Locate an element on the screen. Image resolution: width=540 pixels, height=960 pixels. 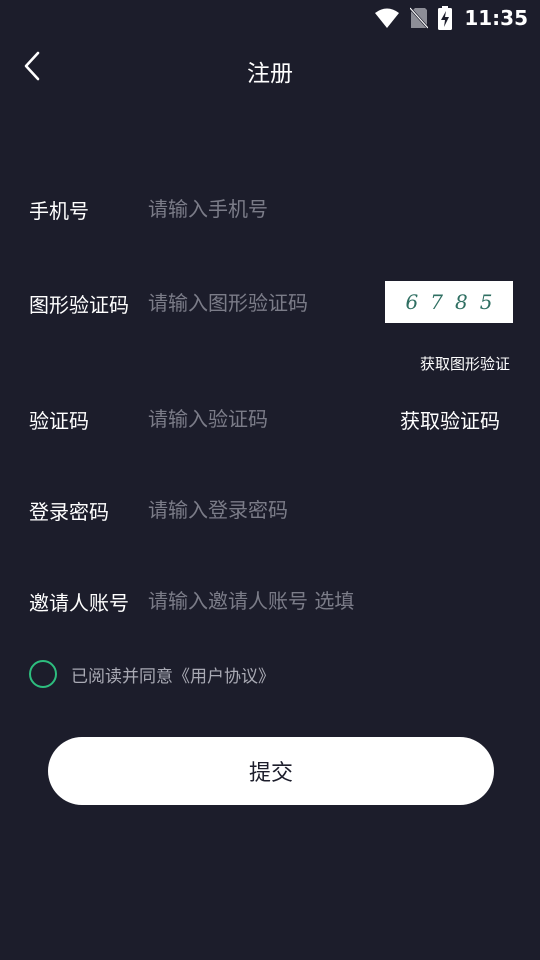
status-bar: 11:35 is located at coordinates (270, 18).